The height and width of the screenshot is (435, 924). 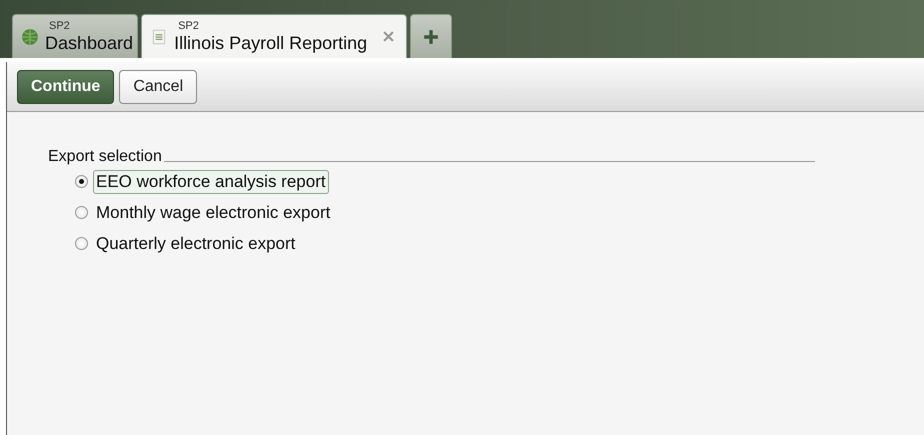 What do you see at coordinates (388, 36) in the screenshot?
I see `close-icon` at bounding box center [388, 36].